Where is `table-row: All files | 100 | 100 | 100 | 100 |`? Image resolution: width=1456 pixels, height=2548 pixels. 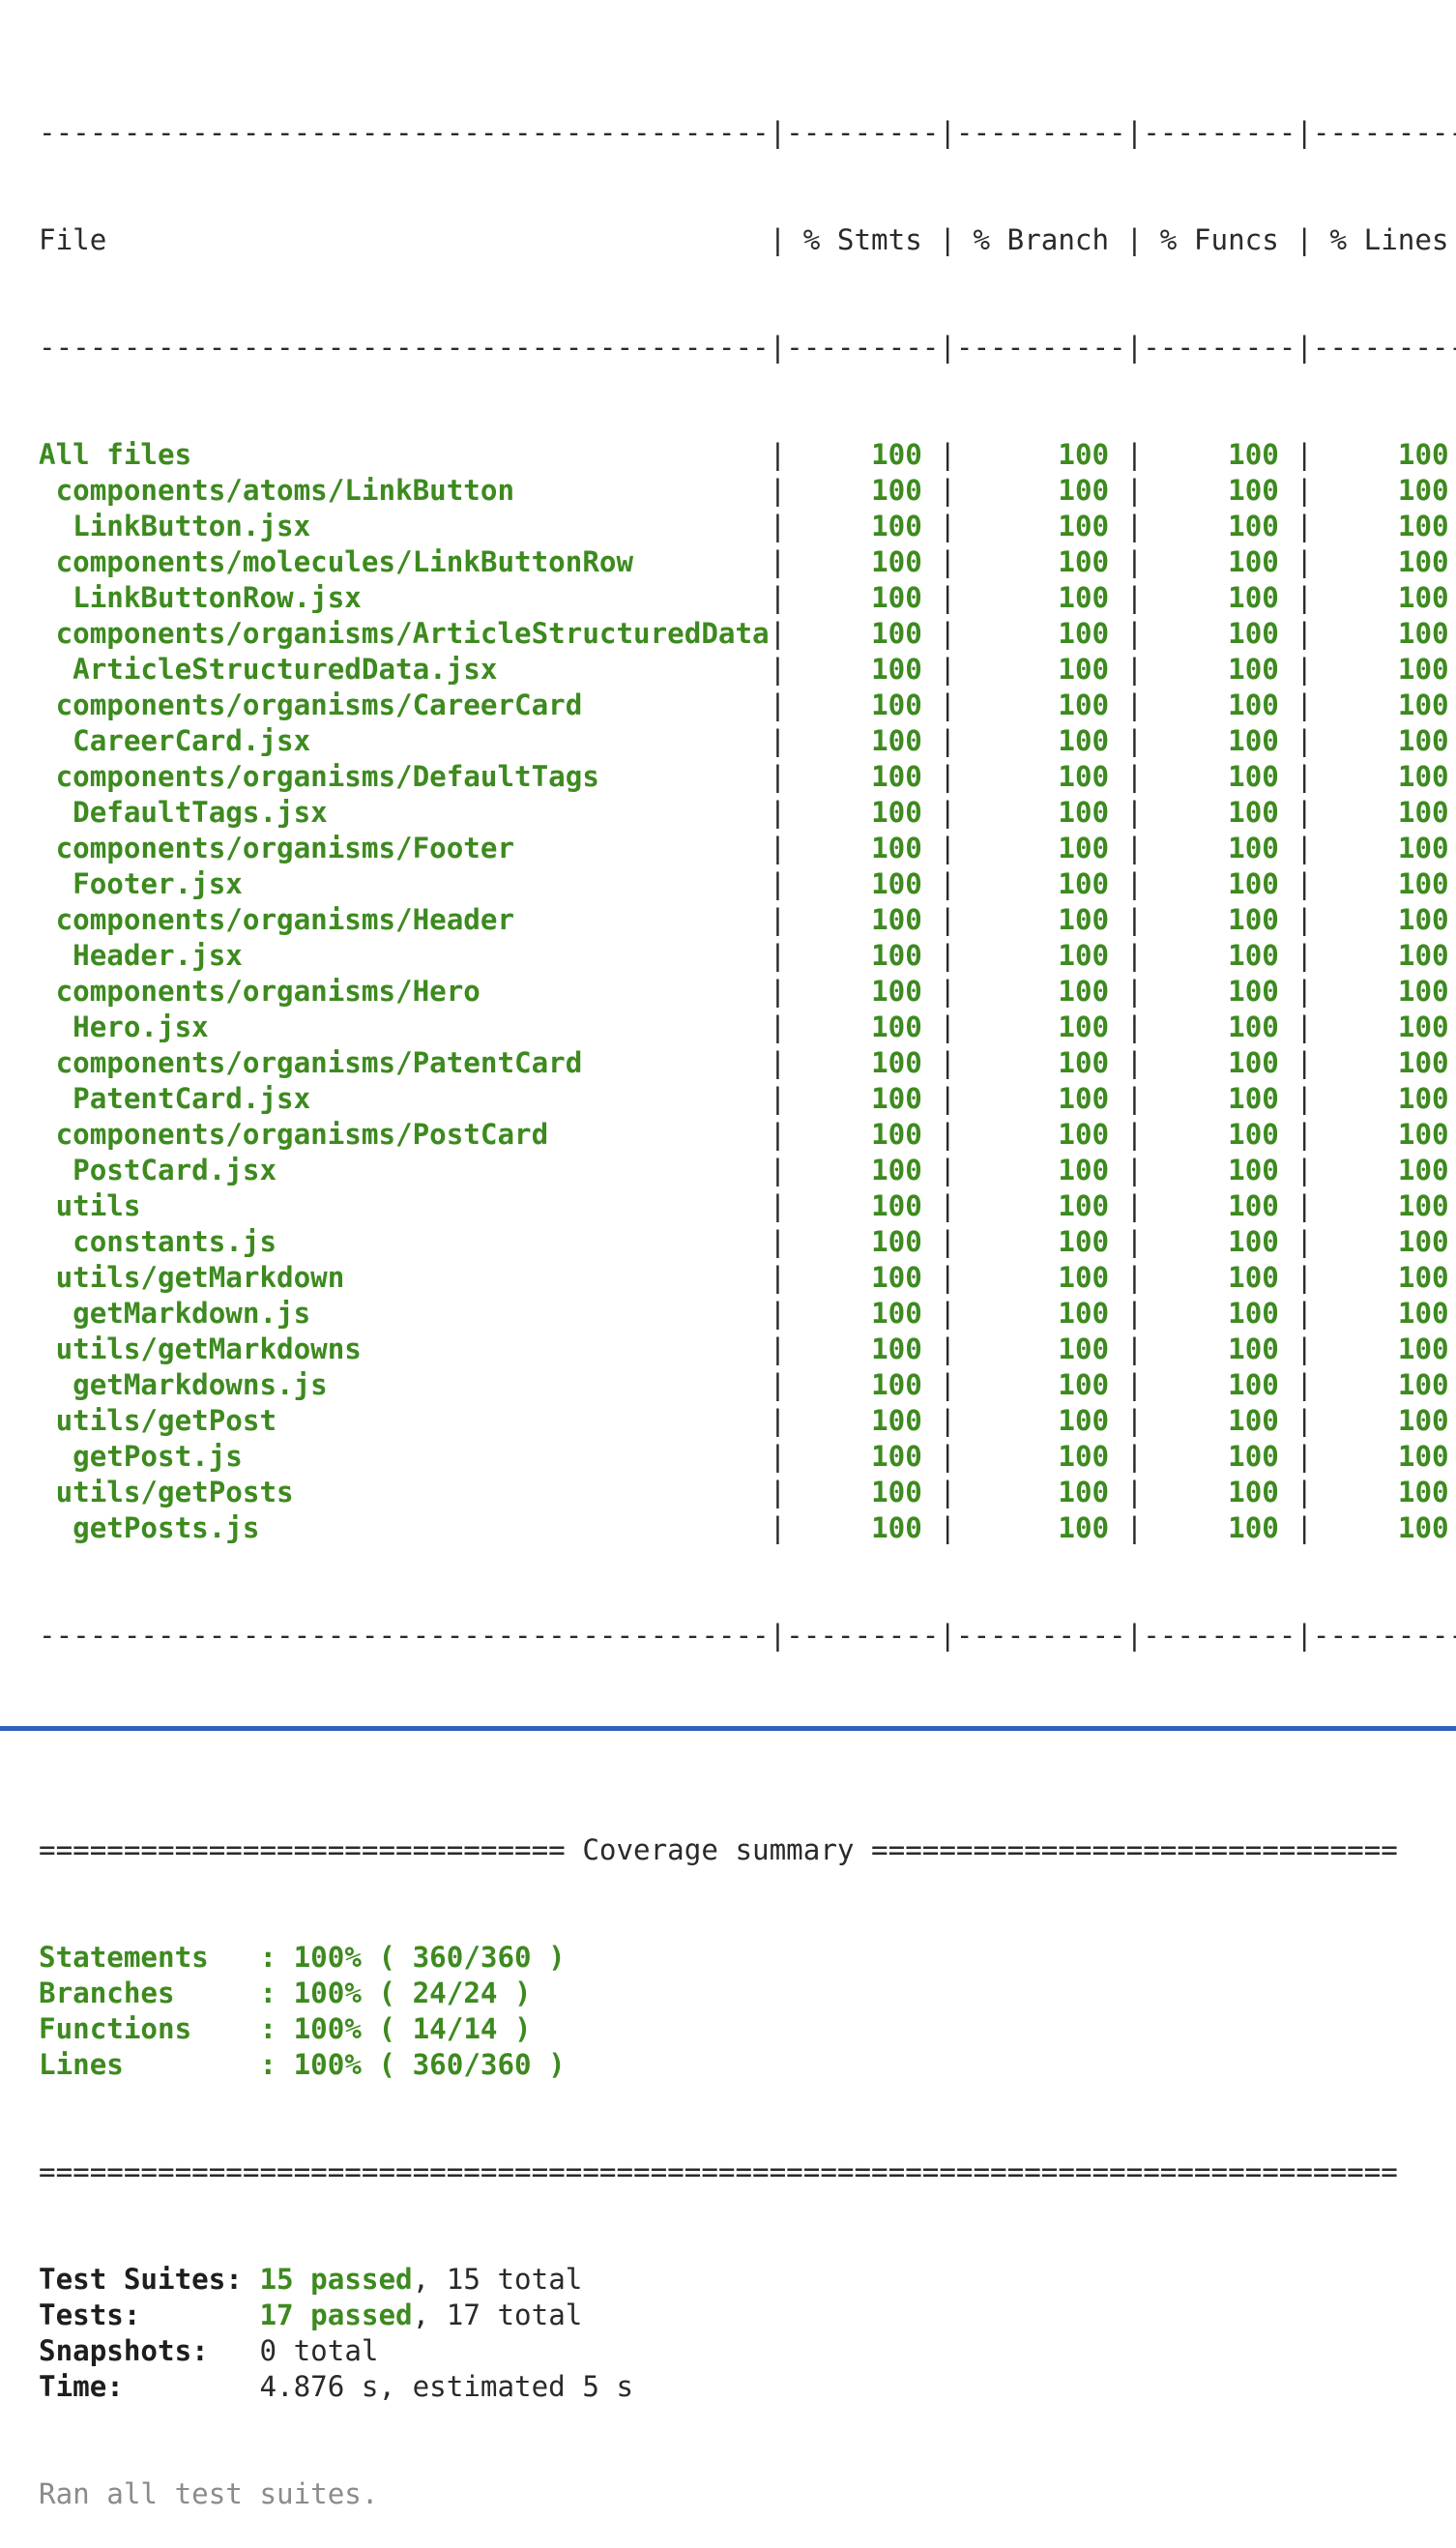 table-row: All files | 100 | 100 | 100 | 100 | is located at coordinates (747, 455).